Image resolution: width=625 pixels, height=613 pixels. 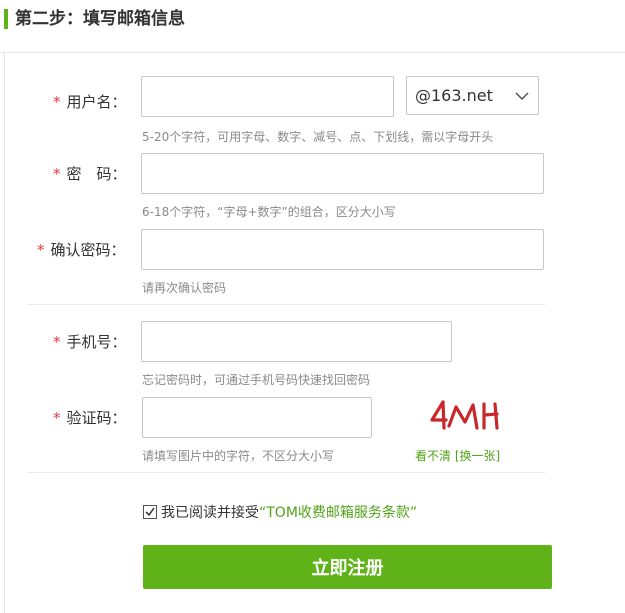 I want to click on domain-select-value: @163.net, so click(x=454, y=95).